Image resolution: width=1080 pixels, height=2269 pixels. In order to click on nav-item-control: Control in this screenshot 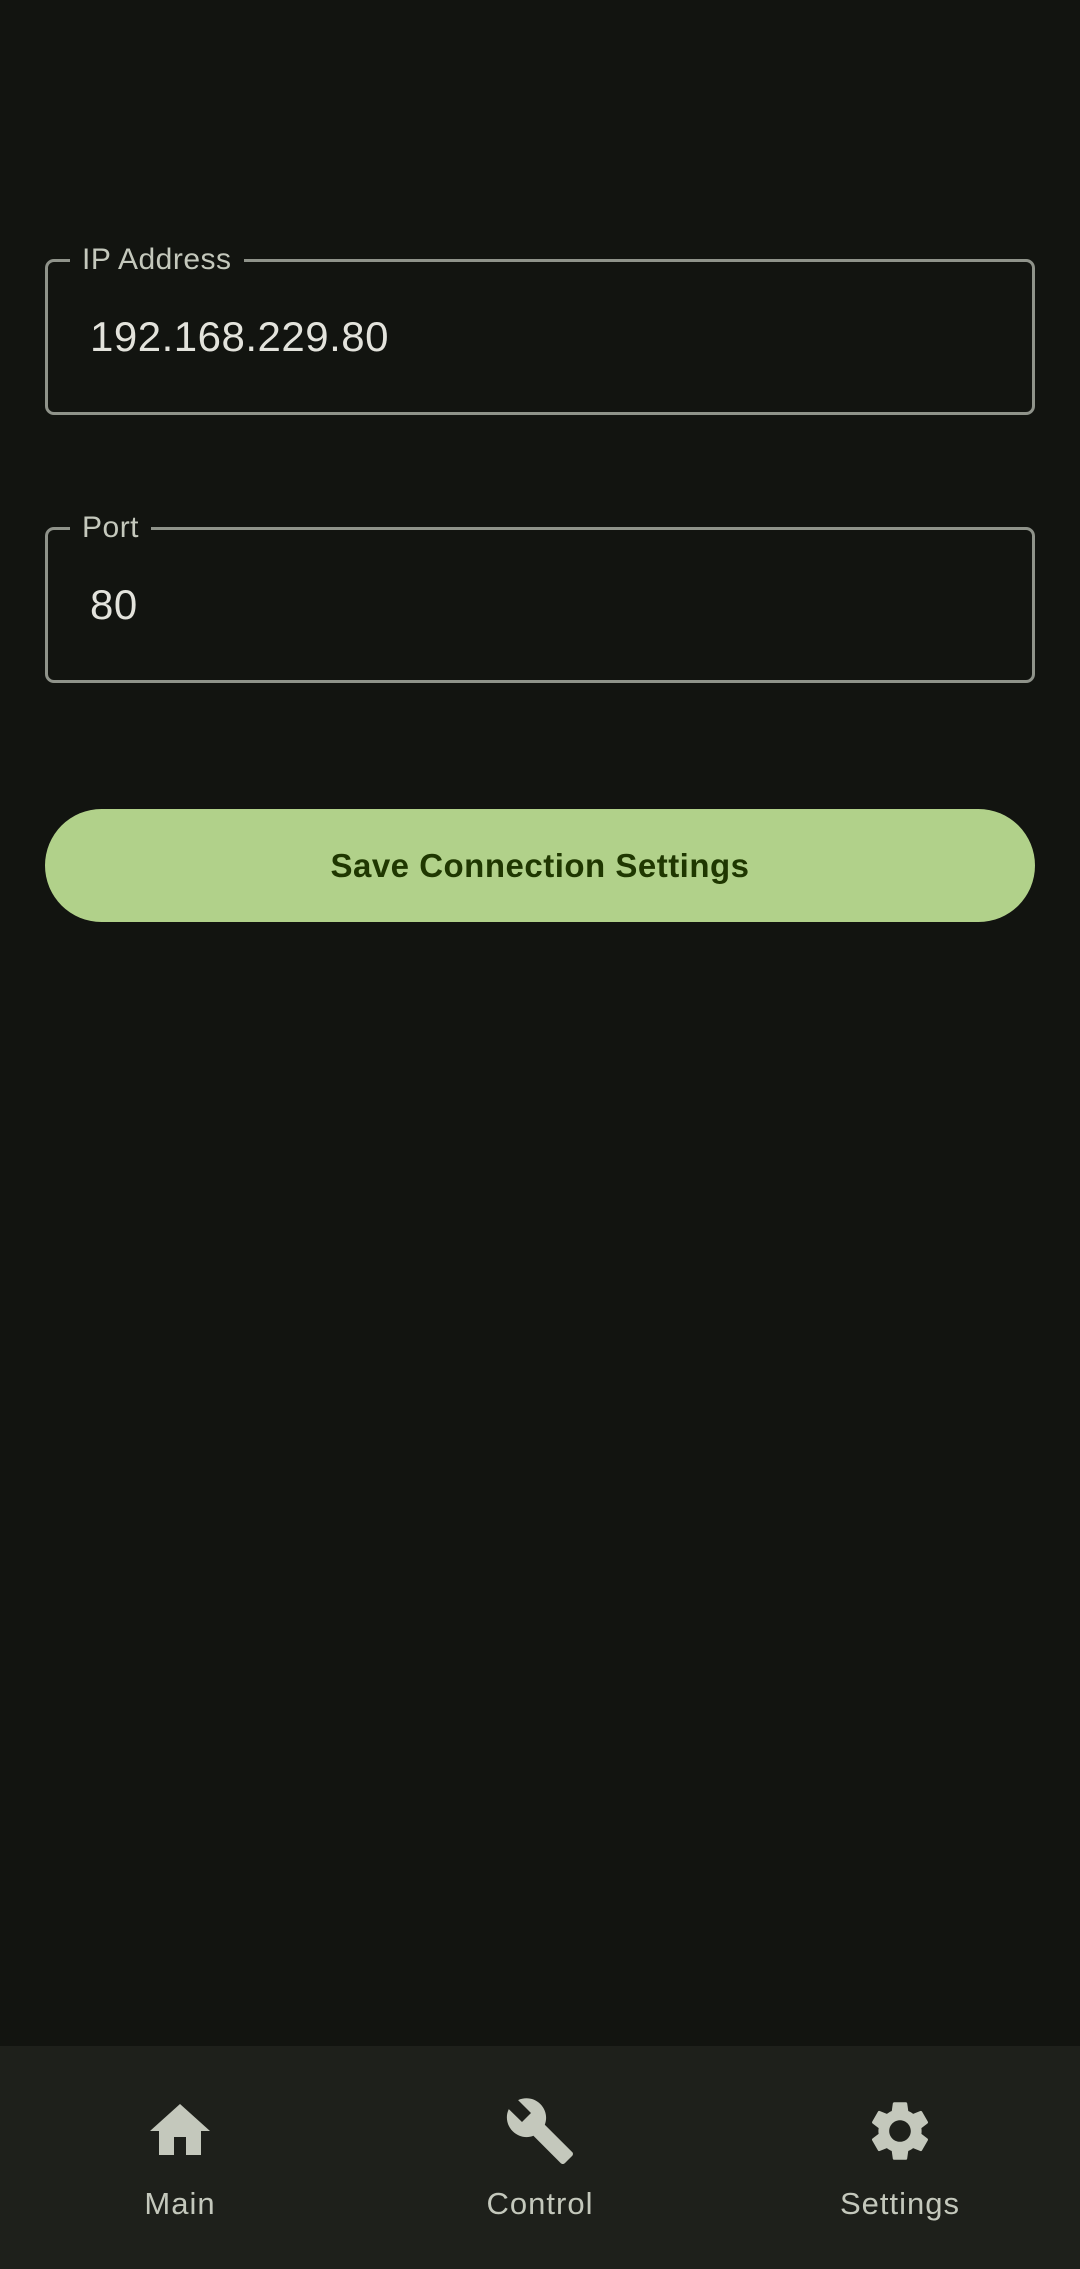, I will do `click(540, 2157)`.